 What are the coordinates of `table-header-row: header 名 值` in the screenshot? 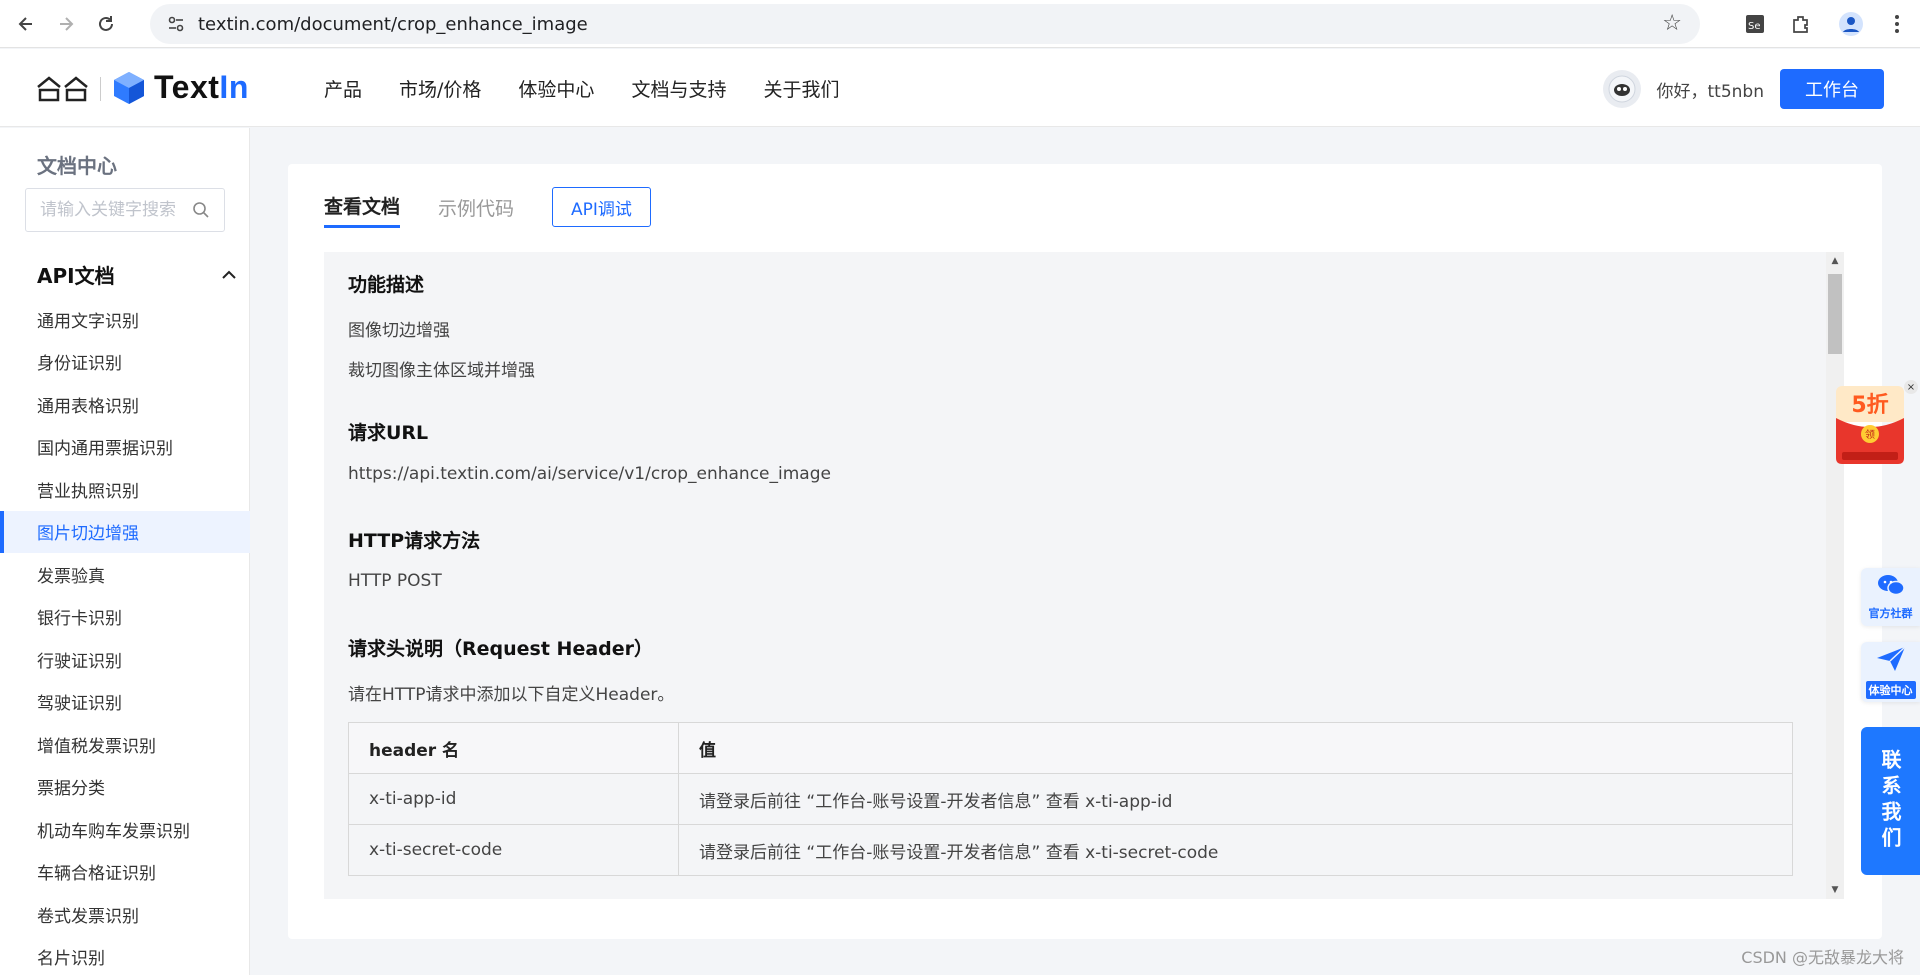 It's located at (1070, 748).